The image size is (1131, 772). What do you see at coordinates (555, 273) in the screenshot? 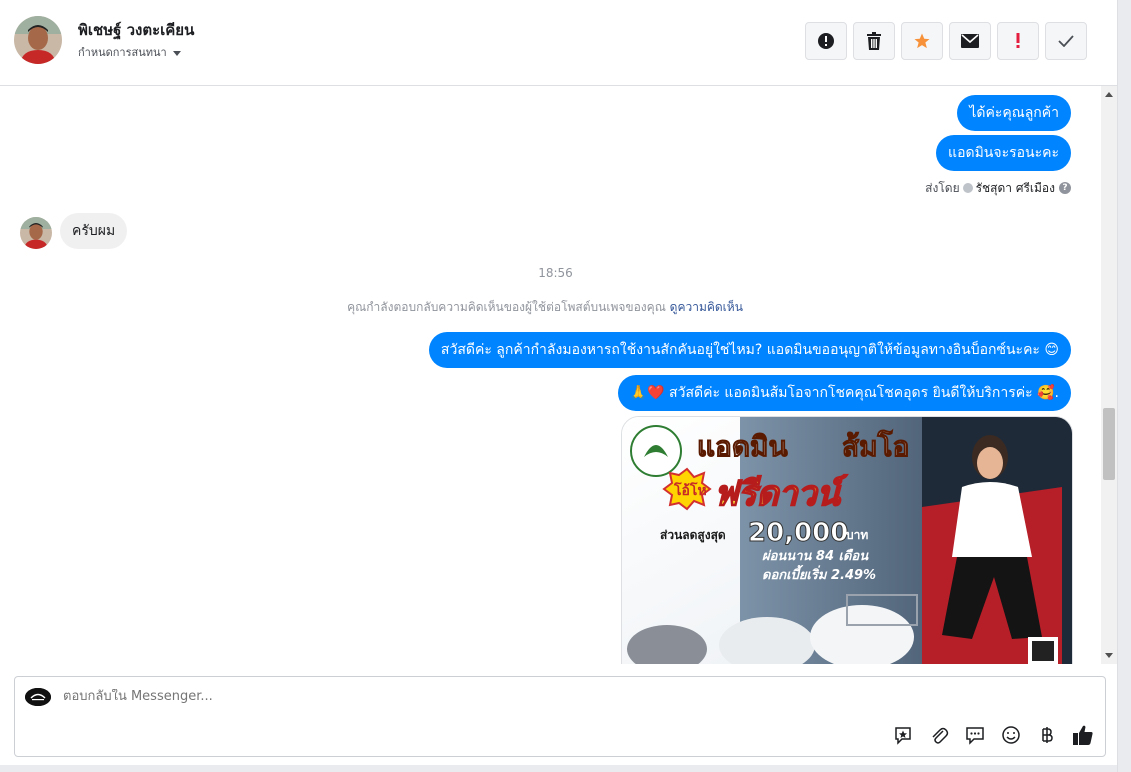
I see `message-timestamp: 18:56` at bounding box center [555, 273].